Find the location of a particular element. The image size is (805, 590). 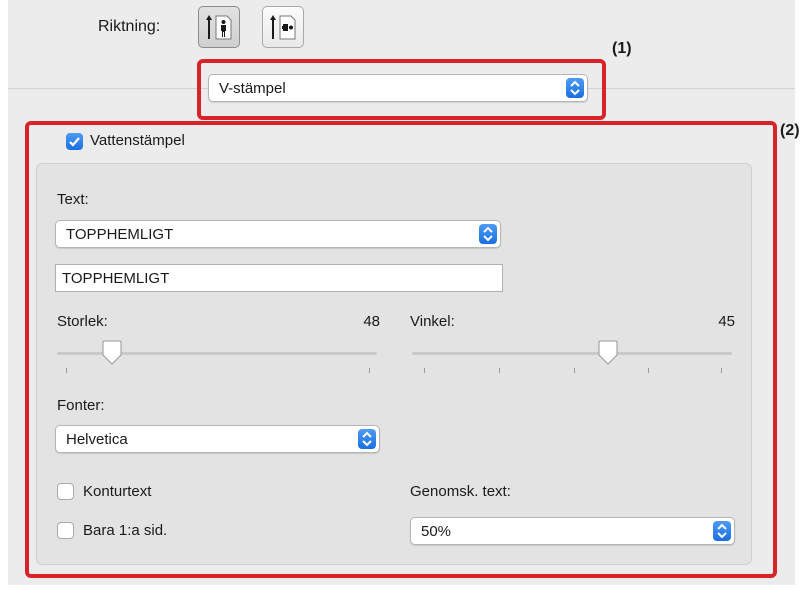

font-label: Fonter: is located at coordinates (81, 405).